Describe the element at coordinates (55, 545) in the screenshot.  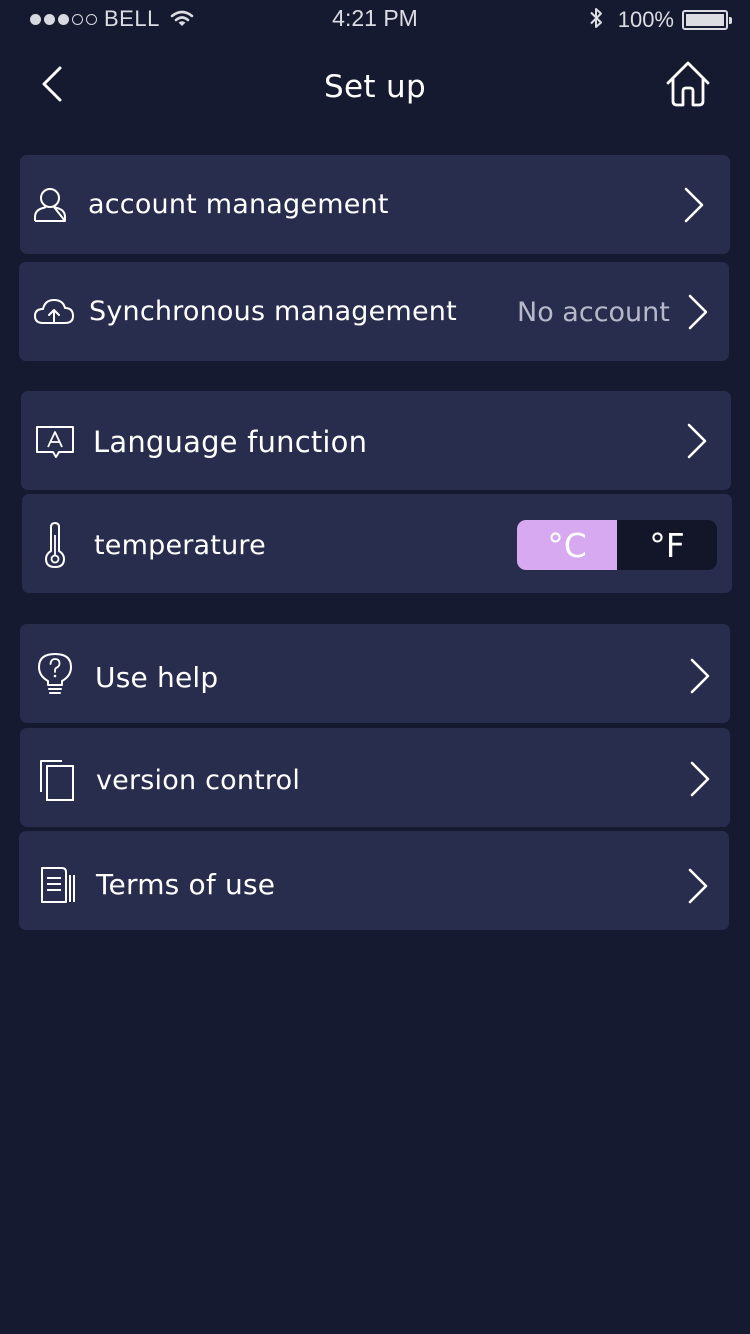
I see `thermometer-icon` at that location.